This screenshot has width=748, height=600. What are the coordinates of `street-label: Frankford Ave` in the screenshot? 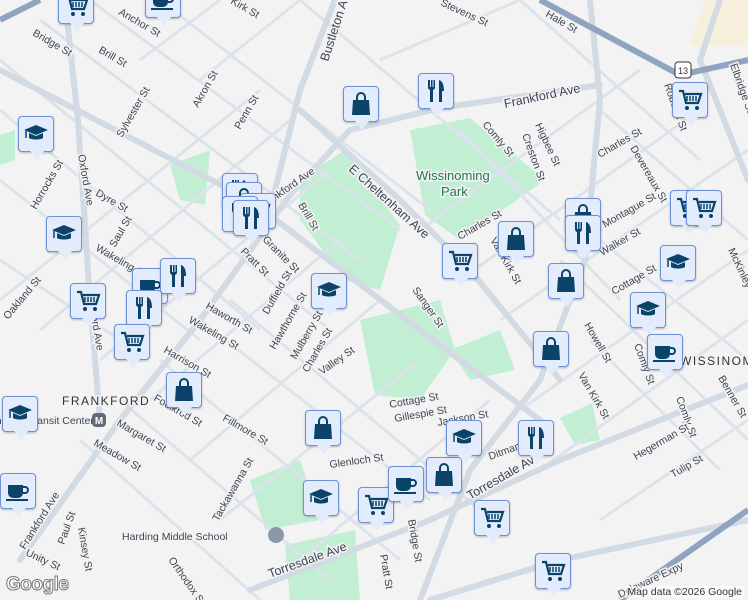 It's located at (542, 96).